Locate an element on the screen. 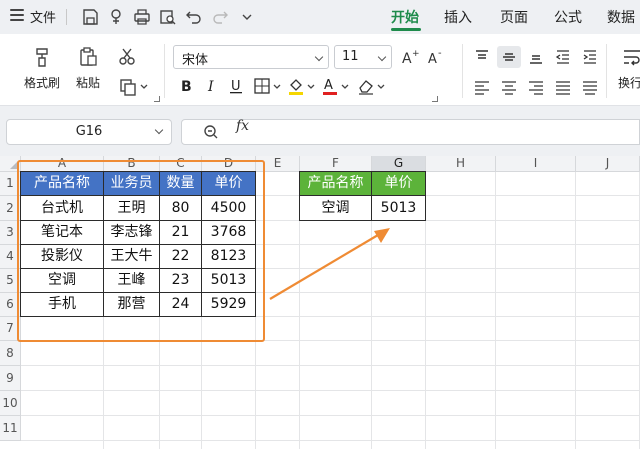 The height and width of the screenshot is (449, 640). wrap-text-button: 换行 is located at coordinates (626, 70).